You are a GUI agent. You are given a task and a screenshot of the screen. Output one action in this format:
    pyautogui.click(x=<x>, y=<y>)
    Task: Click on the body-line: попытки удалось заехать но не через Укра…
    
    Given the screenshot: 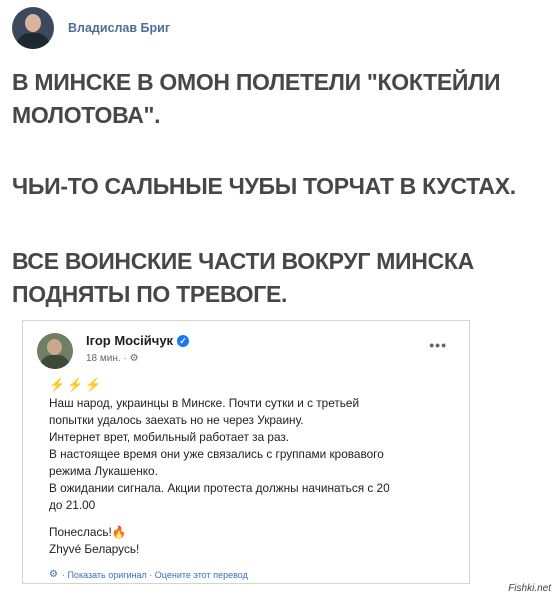 What is the action you would take?
    pyautogui.click(x=176, y=420)
    